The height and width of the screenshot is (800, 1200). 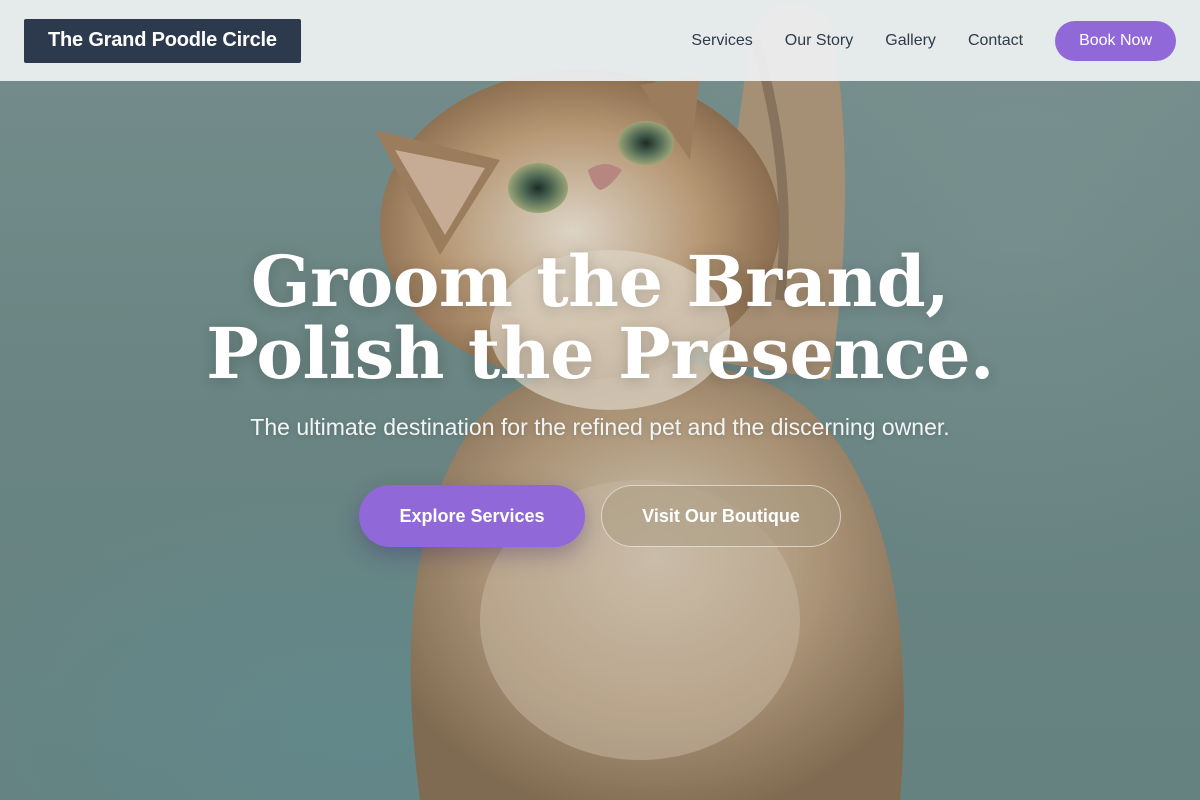 What do you see at coordinates (721, 516) in the screenshot?
I see `visit-boutique-button: Visit Our Boutique` at bounding box center [721, 516].